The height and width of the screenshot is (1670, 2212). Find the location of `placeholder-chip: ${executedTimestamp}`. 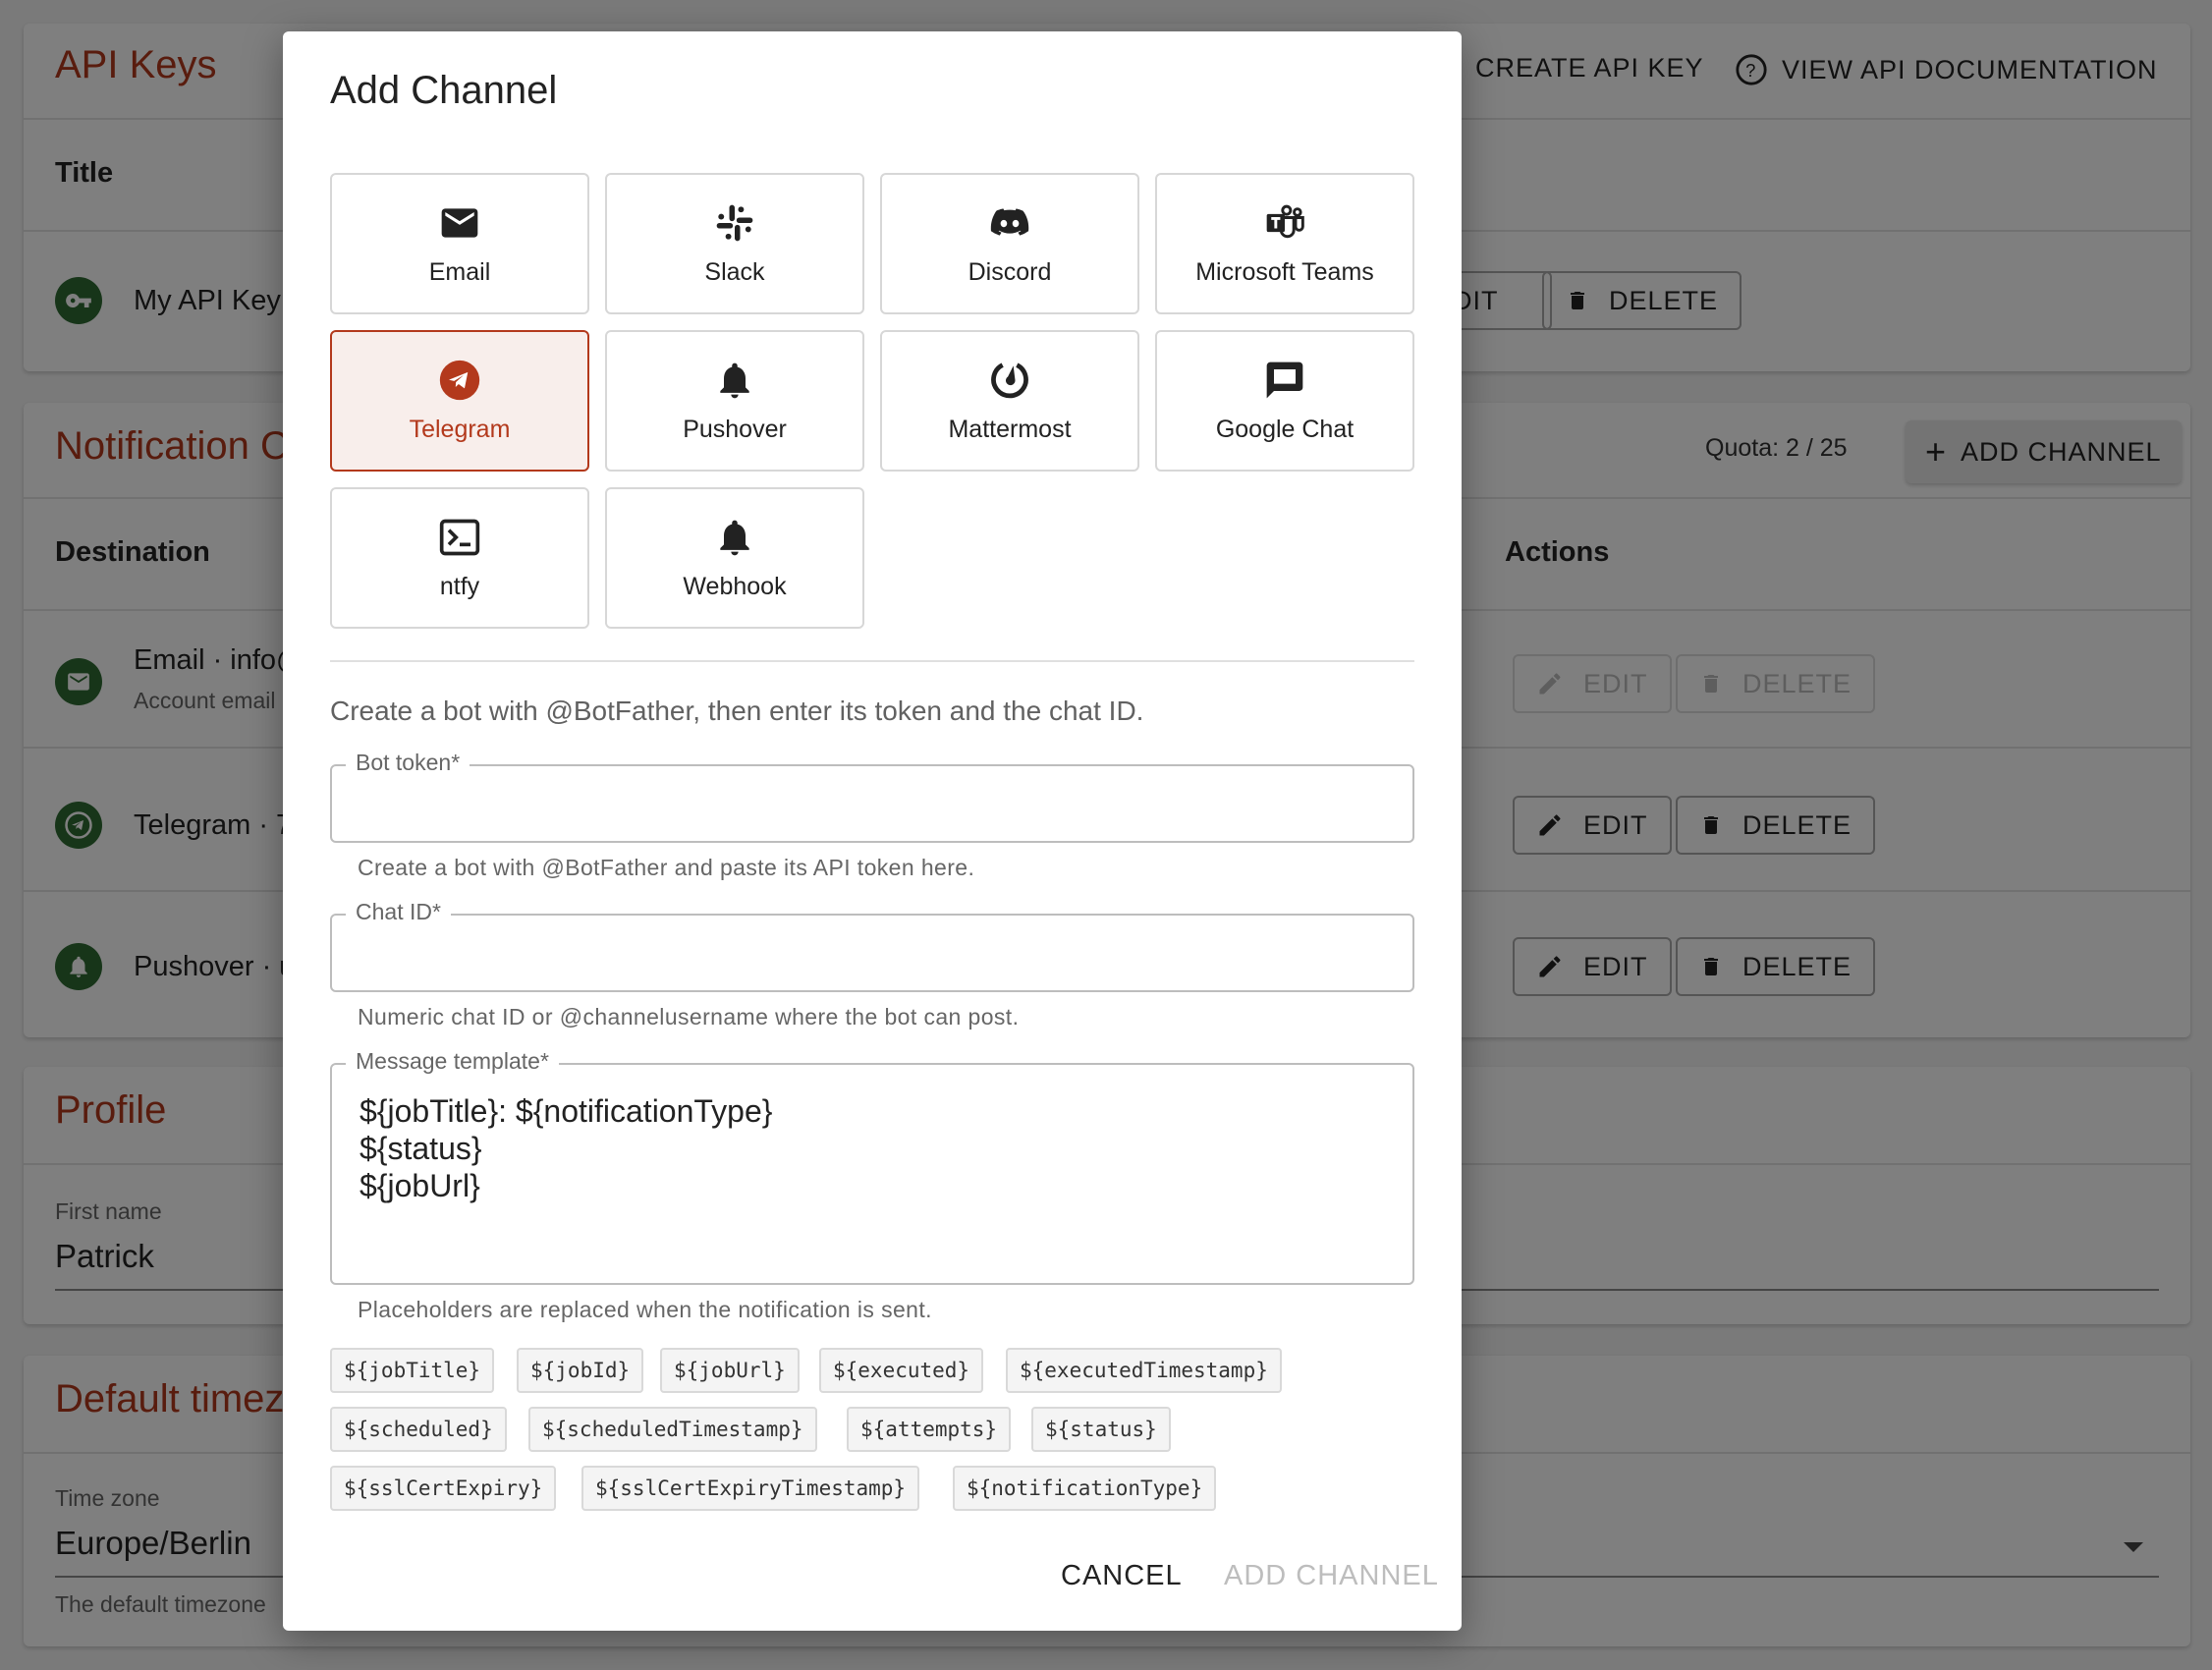

placeholder-chip: ${executedTimestamp} is located at coordinates (1144, 1370).